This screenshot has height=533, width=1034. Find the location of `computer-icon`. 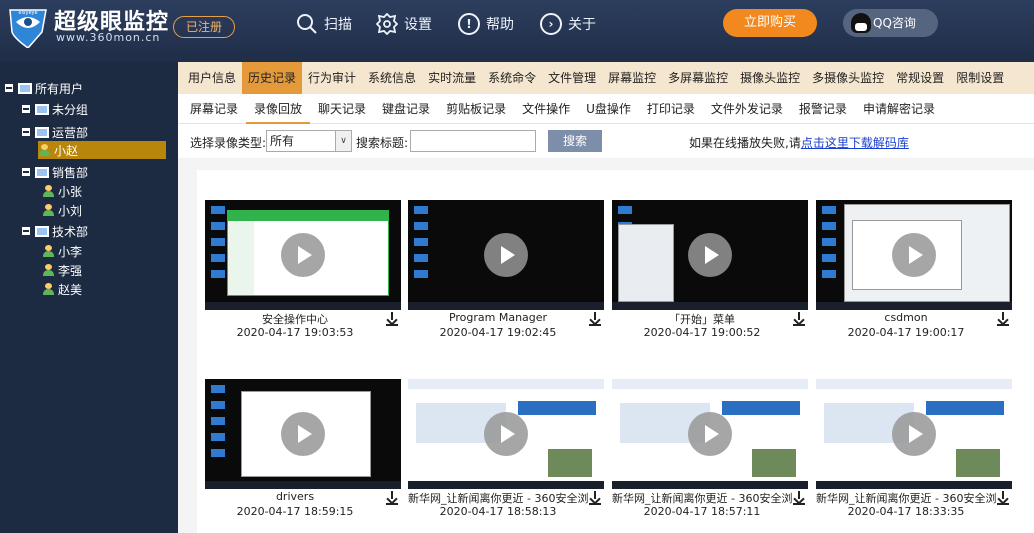

computer-icon is located at coordinates (42, 109).